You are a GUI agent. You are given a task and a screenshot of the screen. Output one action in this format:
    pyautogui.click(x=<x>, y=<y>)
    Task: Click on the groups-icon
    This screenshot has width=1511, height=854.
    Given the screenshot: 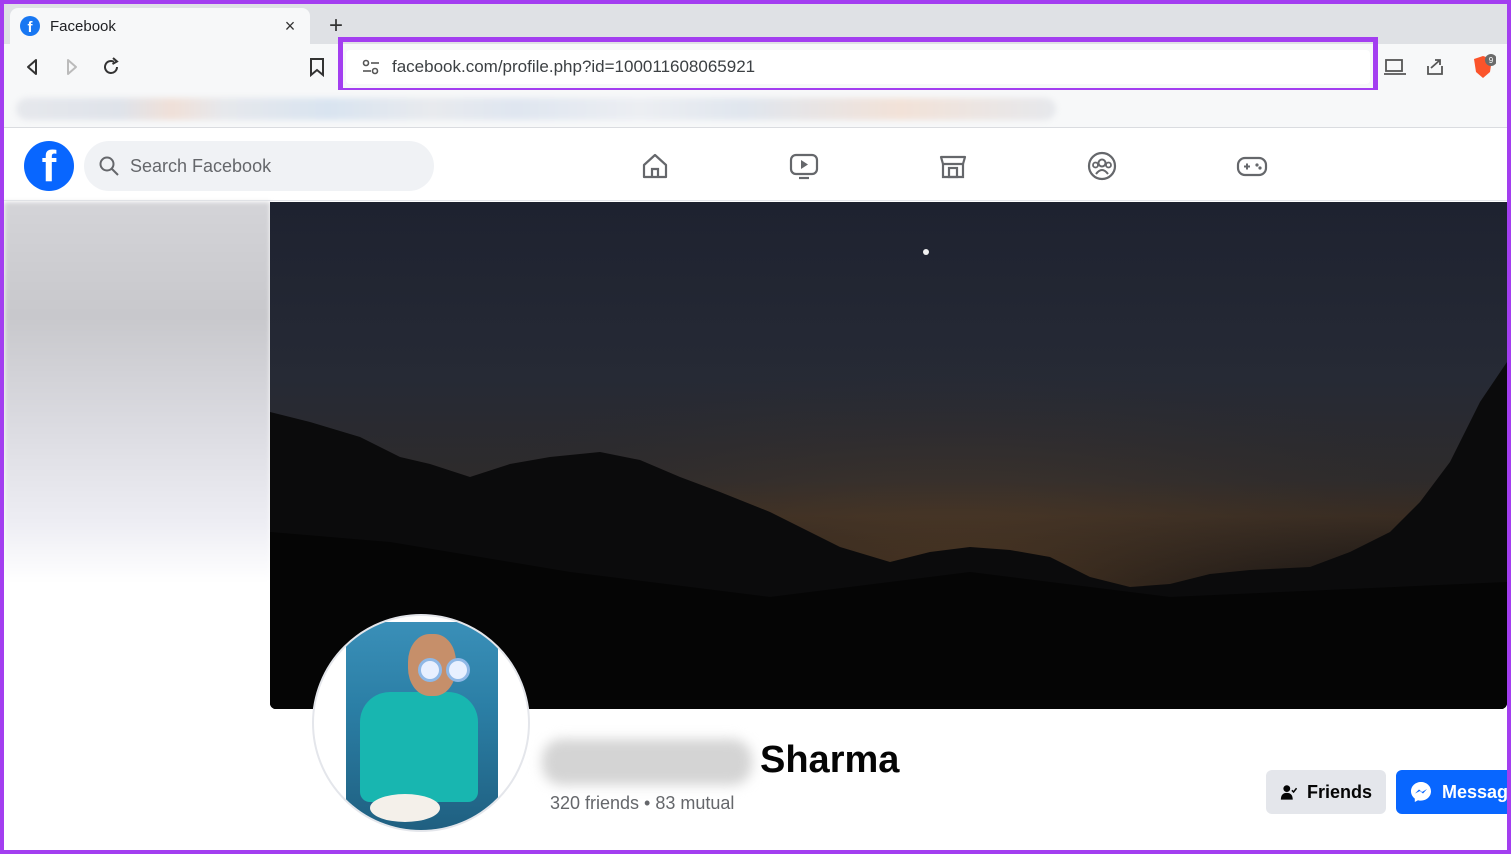 What is the action you would take?
    pyautogui.click(x=1102, y=166)
    